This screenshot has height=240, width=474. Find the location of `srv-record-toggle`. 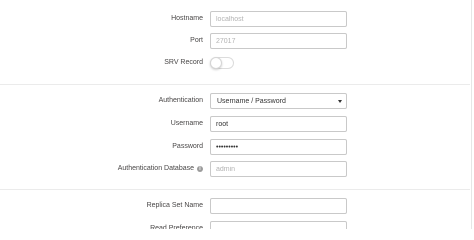

srv-record-toggle is located at coordinates (222, 63).